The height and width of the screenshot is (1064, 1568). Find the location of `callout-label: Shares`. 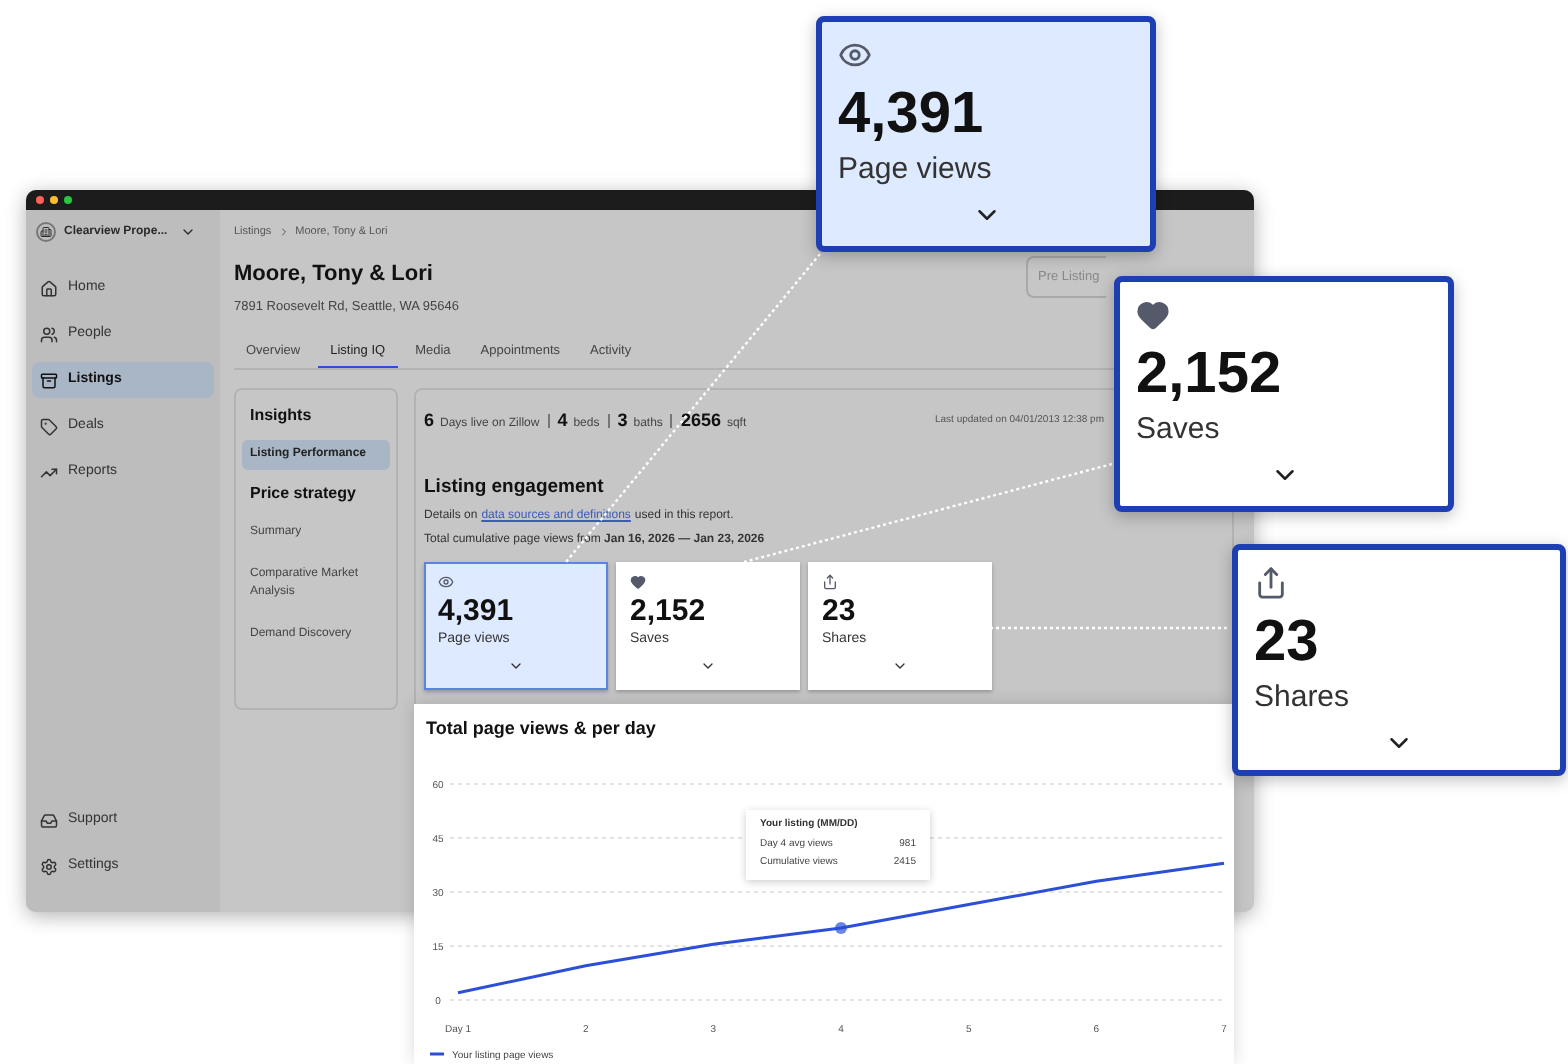

callout-label: Shares is located at coordinates (1303, 698).